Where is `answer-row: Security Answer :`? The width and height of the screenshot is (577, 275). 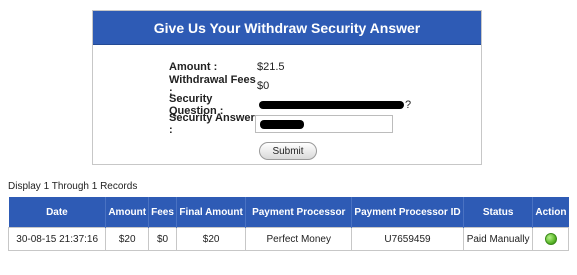 answer-row: Security Answer : is located at coordinates (321, 123).